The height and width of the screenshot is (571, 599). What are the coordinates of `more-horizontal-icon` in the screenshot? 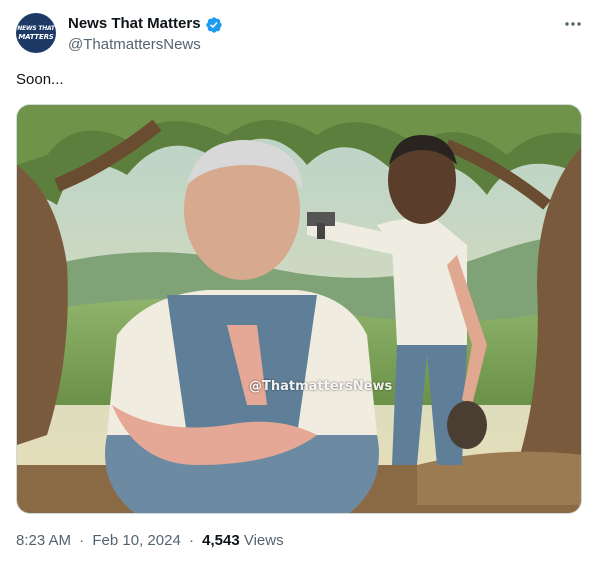 It's located at (573, 24).